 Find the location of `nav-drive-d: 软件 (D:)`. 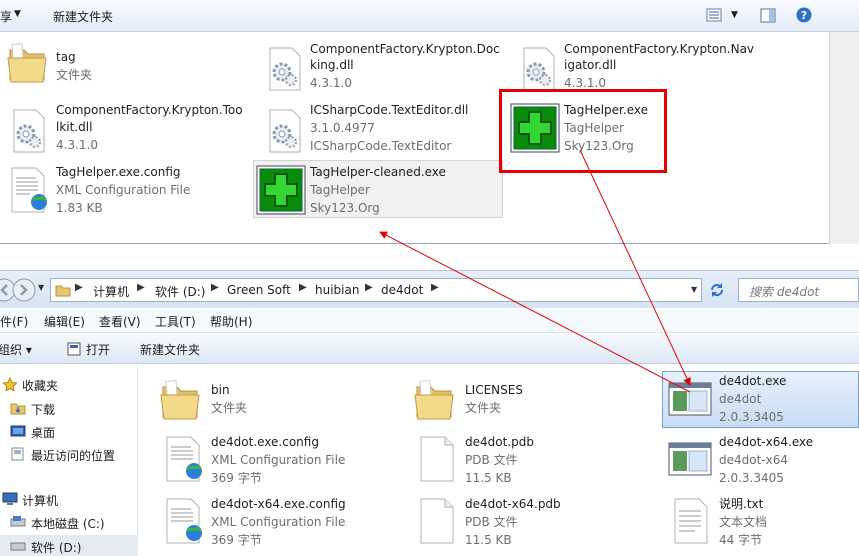

nav-drive-d: 软件 (D:) is located at coordinates (56, 547).